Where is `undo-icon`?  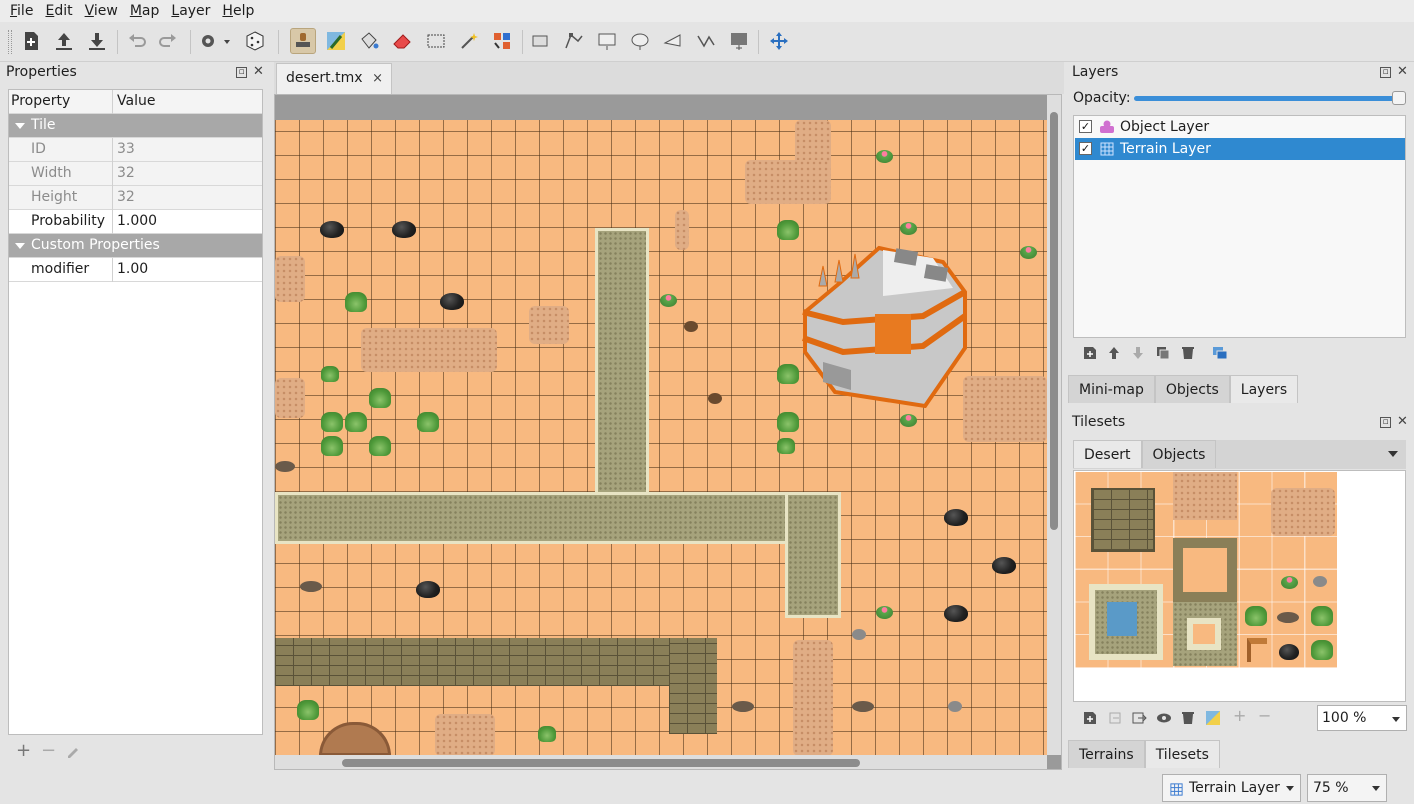
undo-icon is located at coordinates (137, 41).